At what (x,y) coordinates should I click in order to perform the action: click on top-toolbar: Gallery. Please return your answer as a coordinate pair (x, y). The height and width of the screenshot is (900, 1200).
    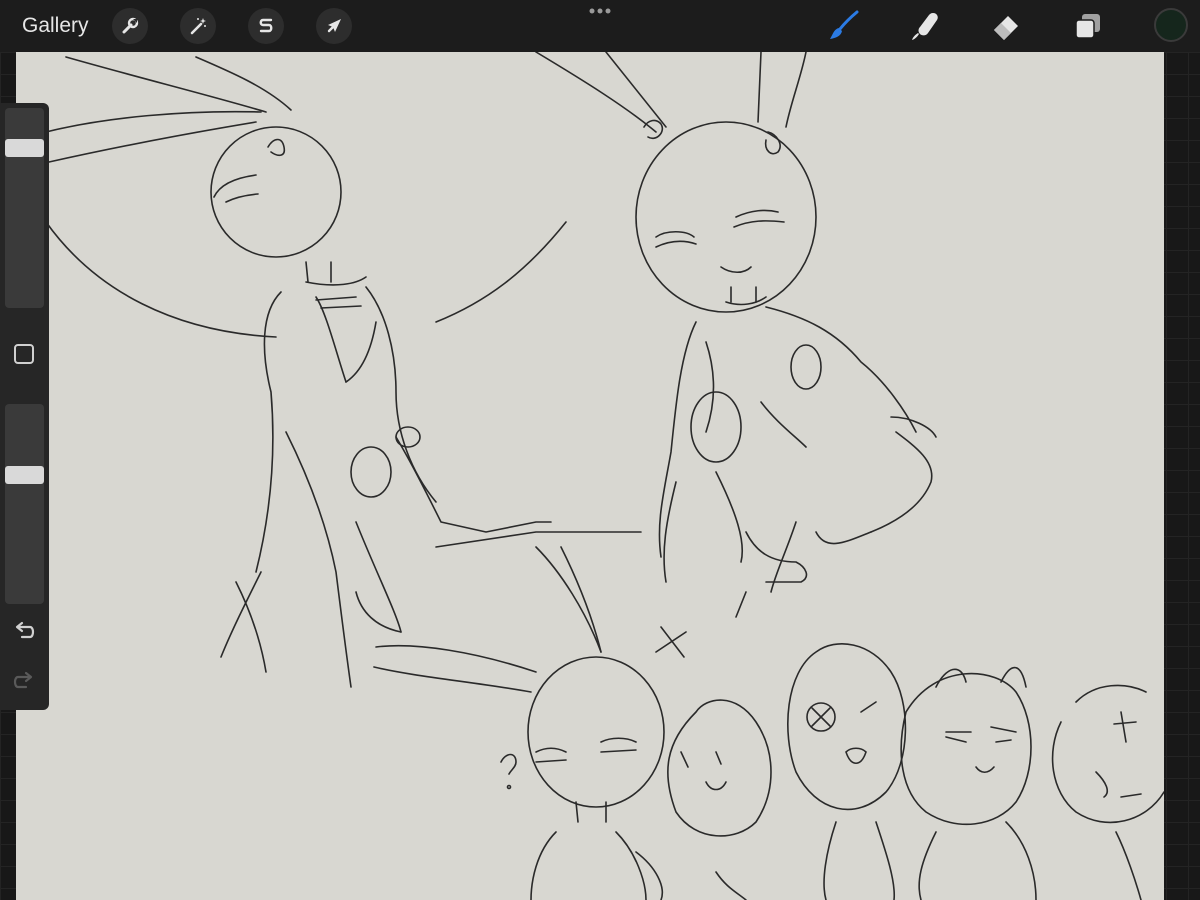
    Looking at the image, I should click on (600, 26).